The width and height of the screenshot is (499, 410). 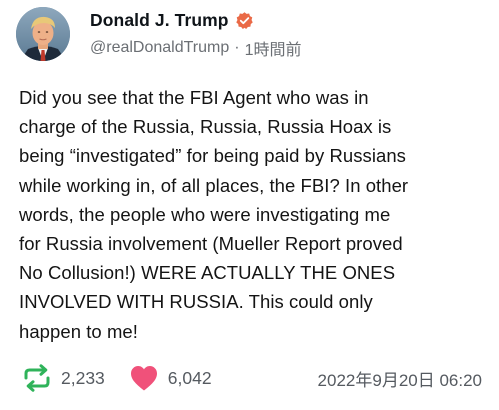 I want to click on author-display-name: Donald J. Trump, so click(x=159, y=20).